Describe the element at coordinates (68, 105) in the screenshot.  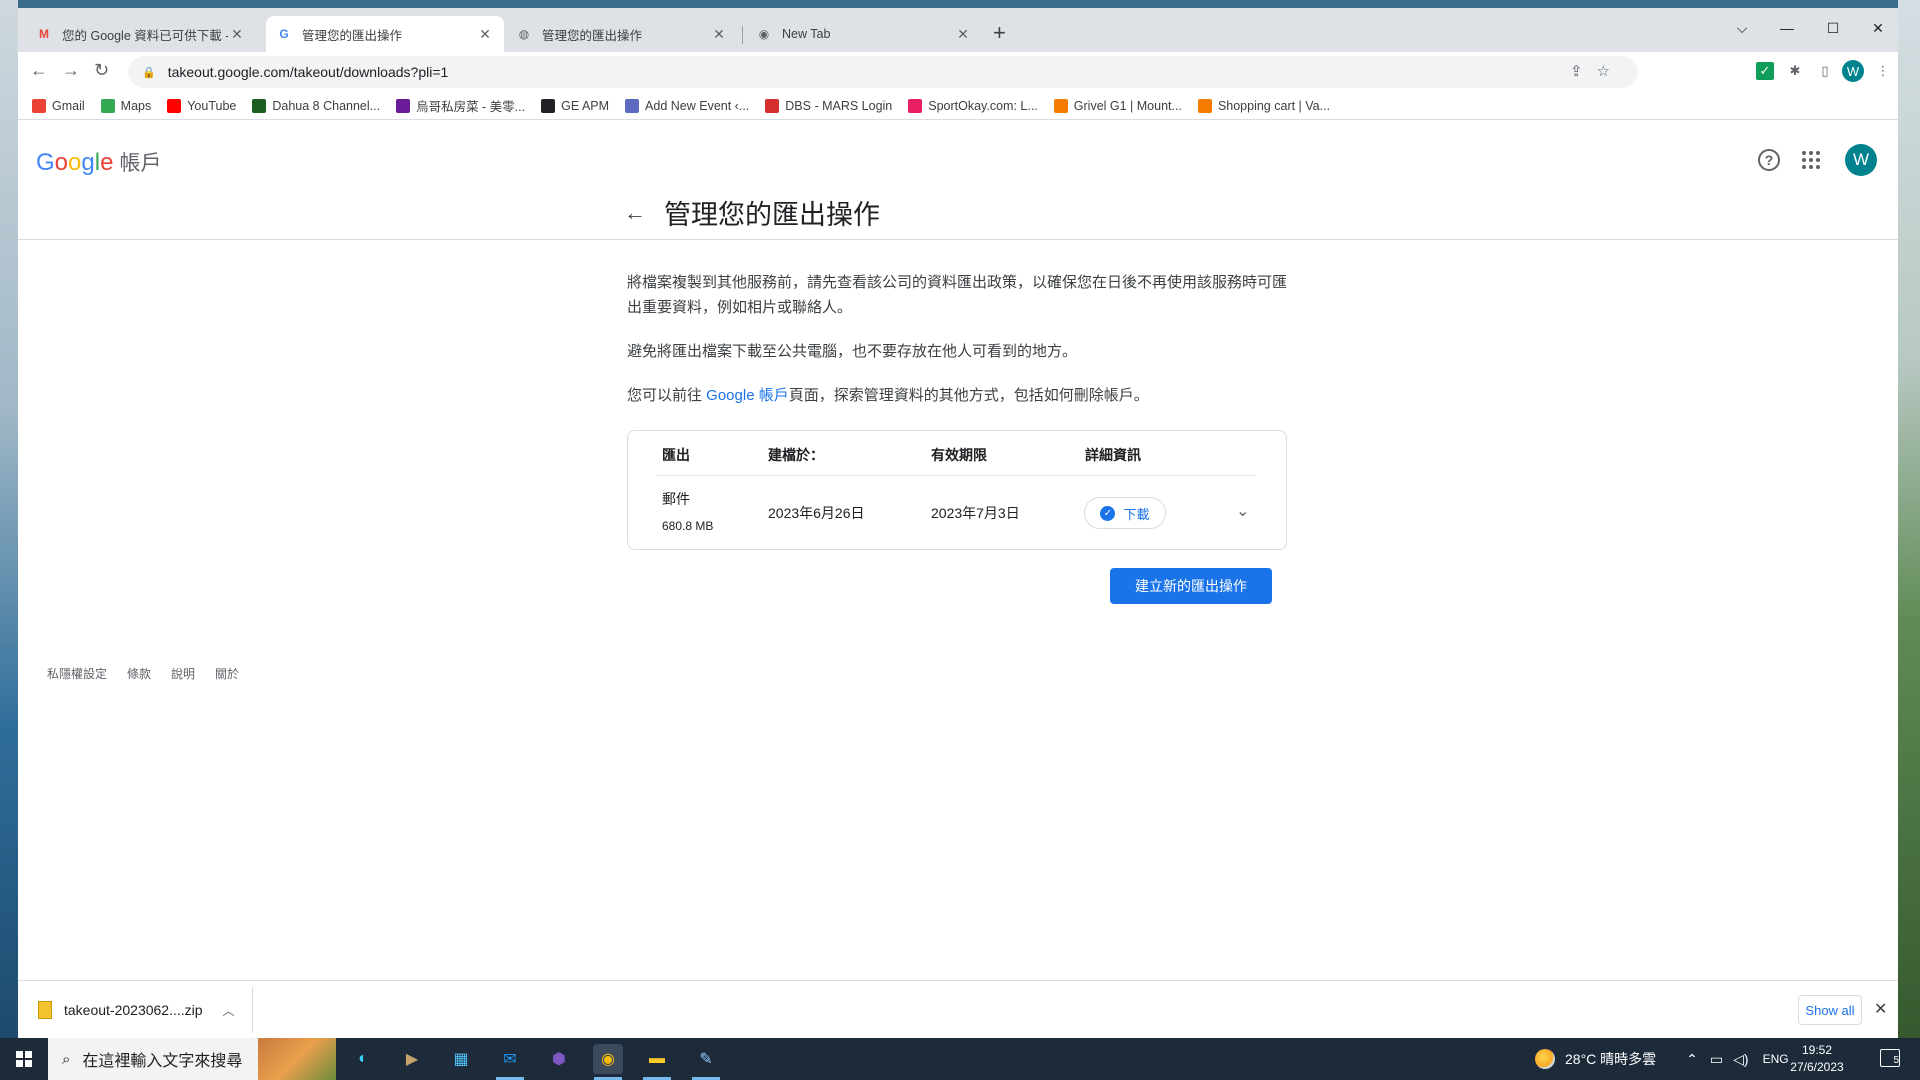
I see `bookmark-label: Gmail` at that location.